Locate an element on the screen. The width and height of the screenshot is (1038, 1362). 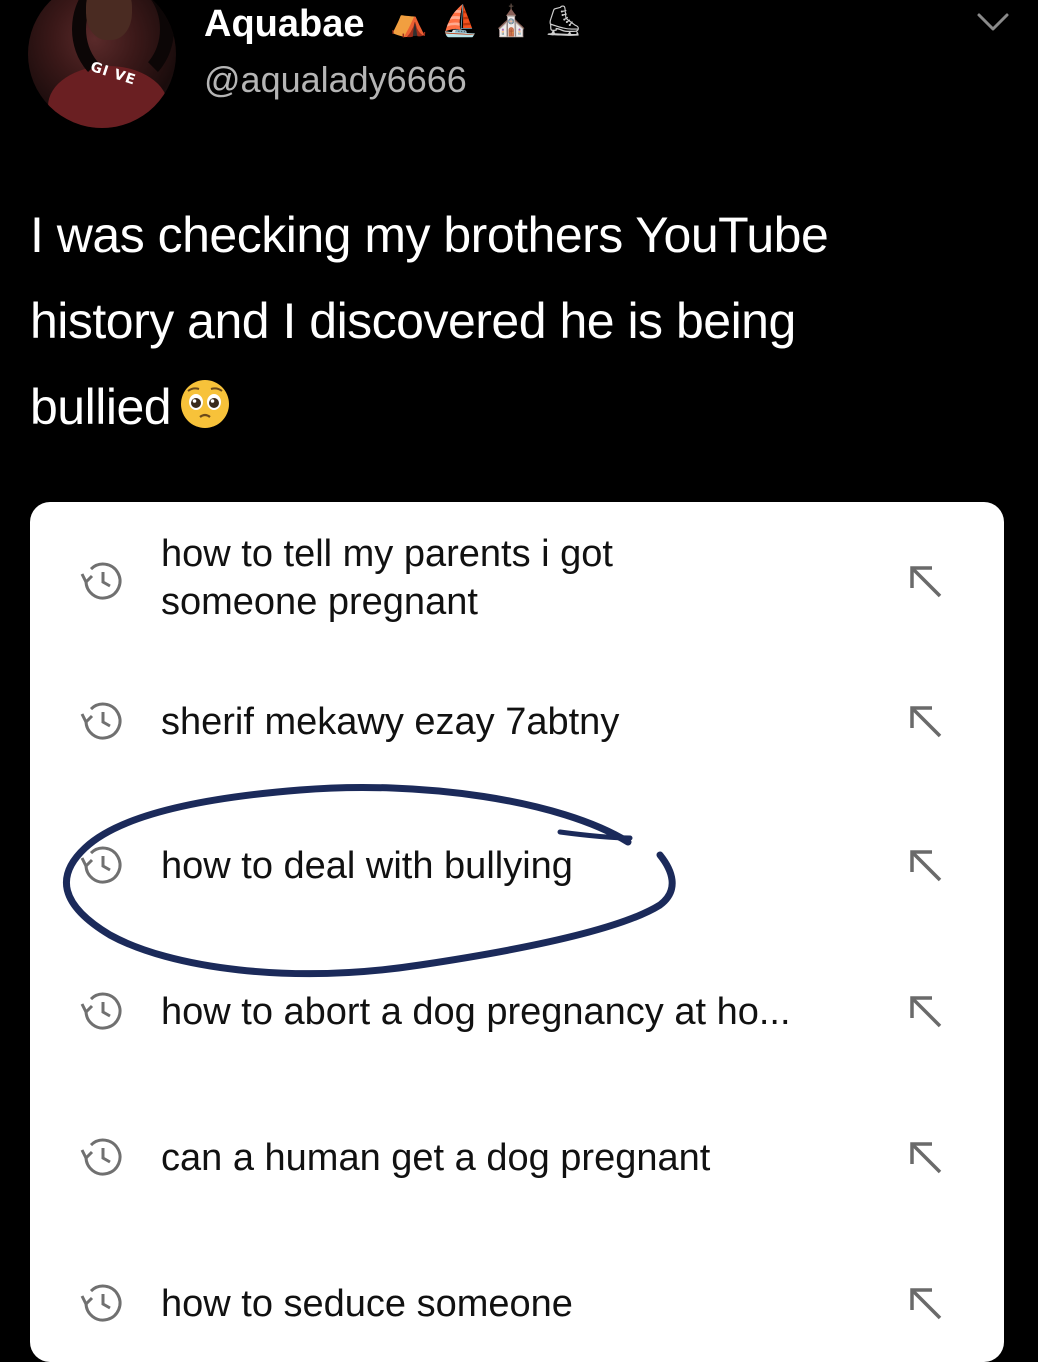
name-emoji-4: ⛸ is located at coordinates (563, 21).